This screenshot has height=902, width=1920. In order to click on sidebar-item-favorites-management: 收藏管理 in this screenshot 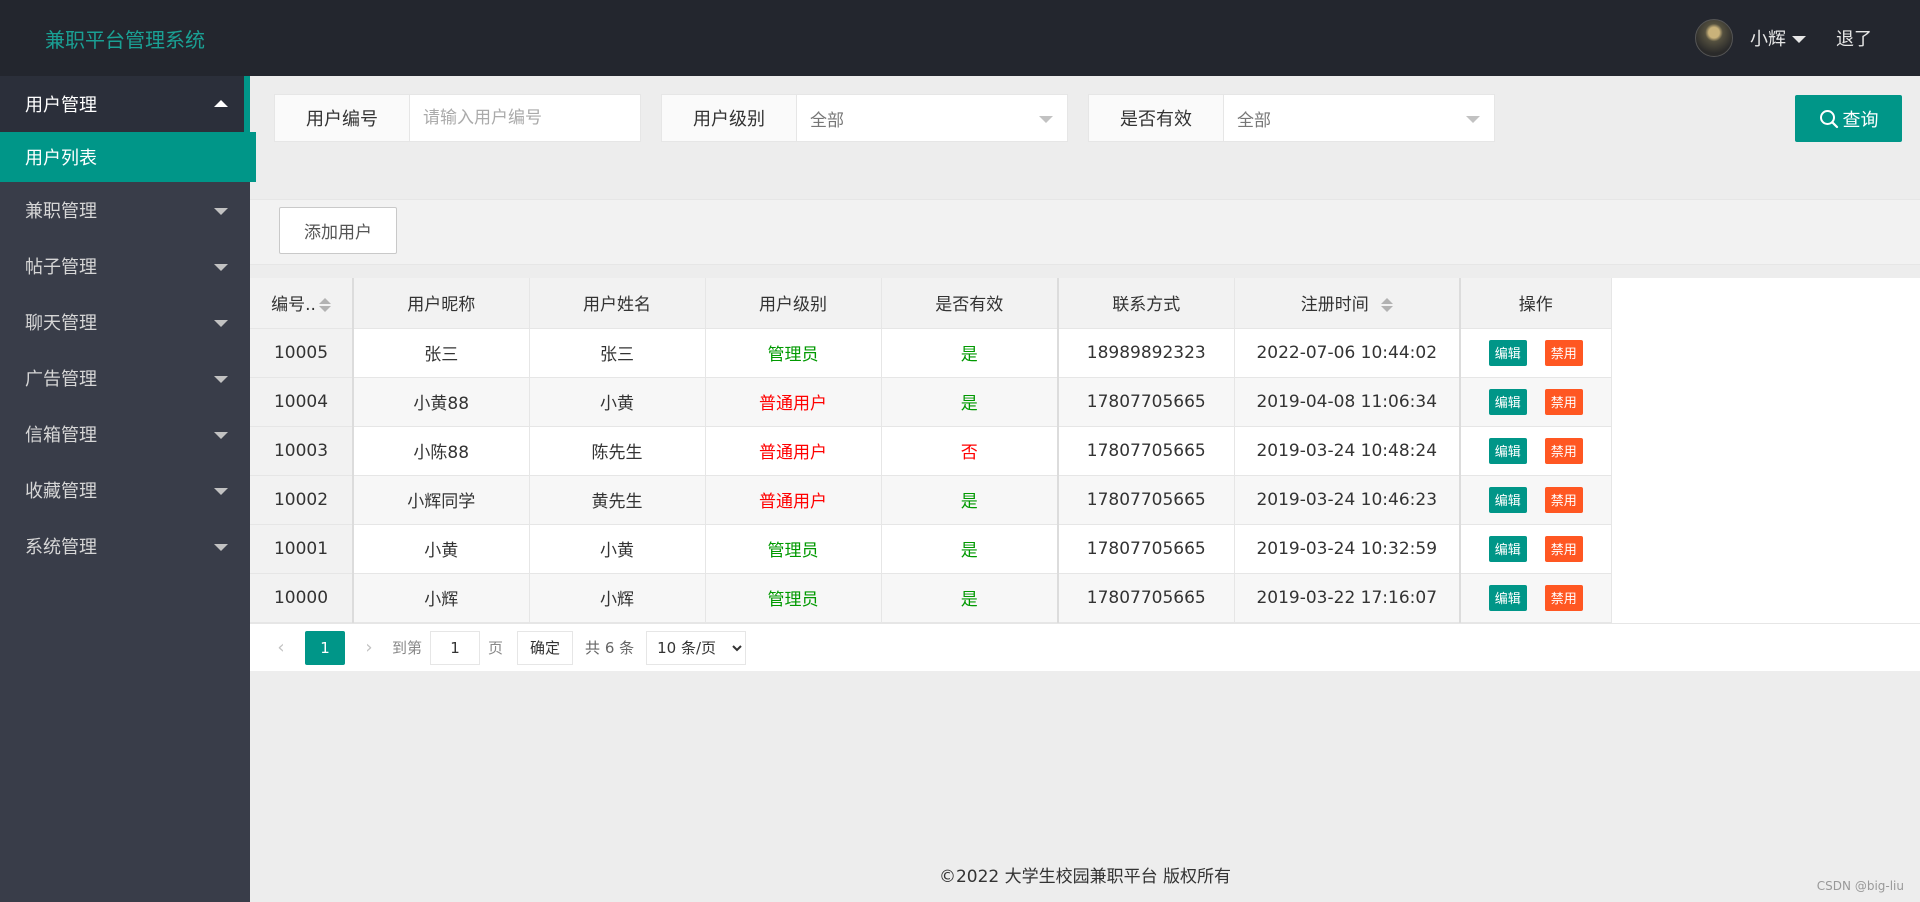, I will do `click(125, 490)`.